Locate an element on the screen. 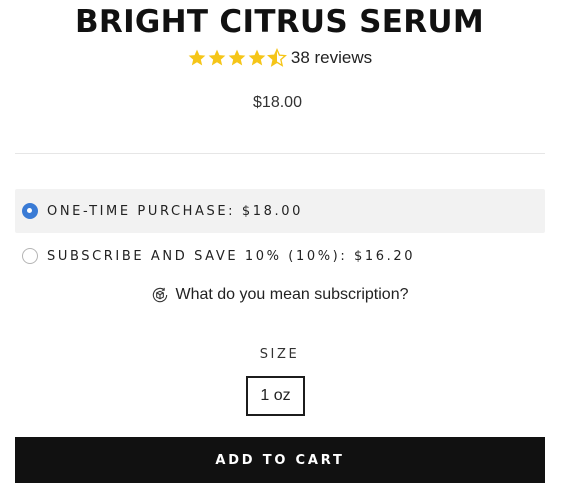  product-price: $18.00 is located at coordinates (277, 102).